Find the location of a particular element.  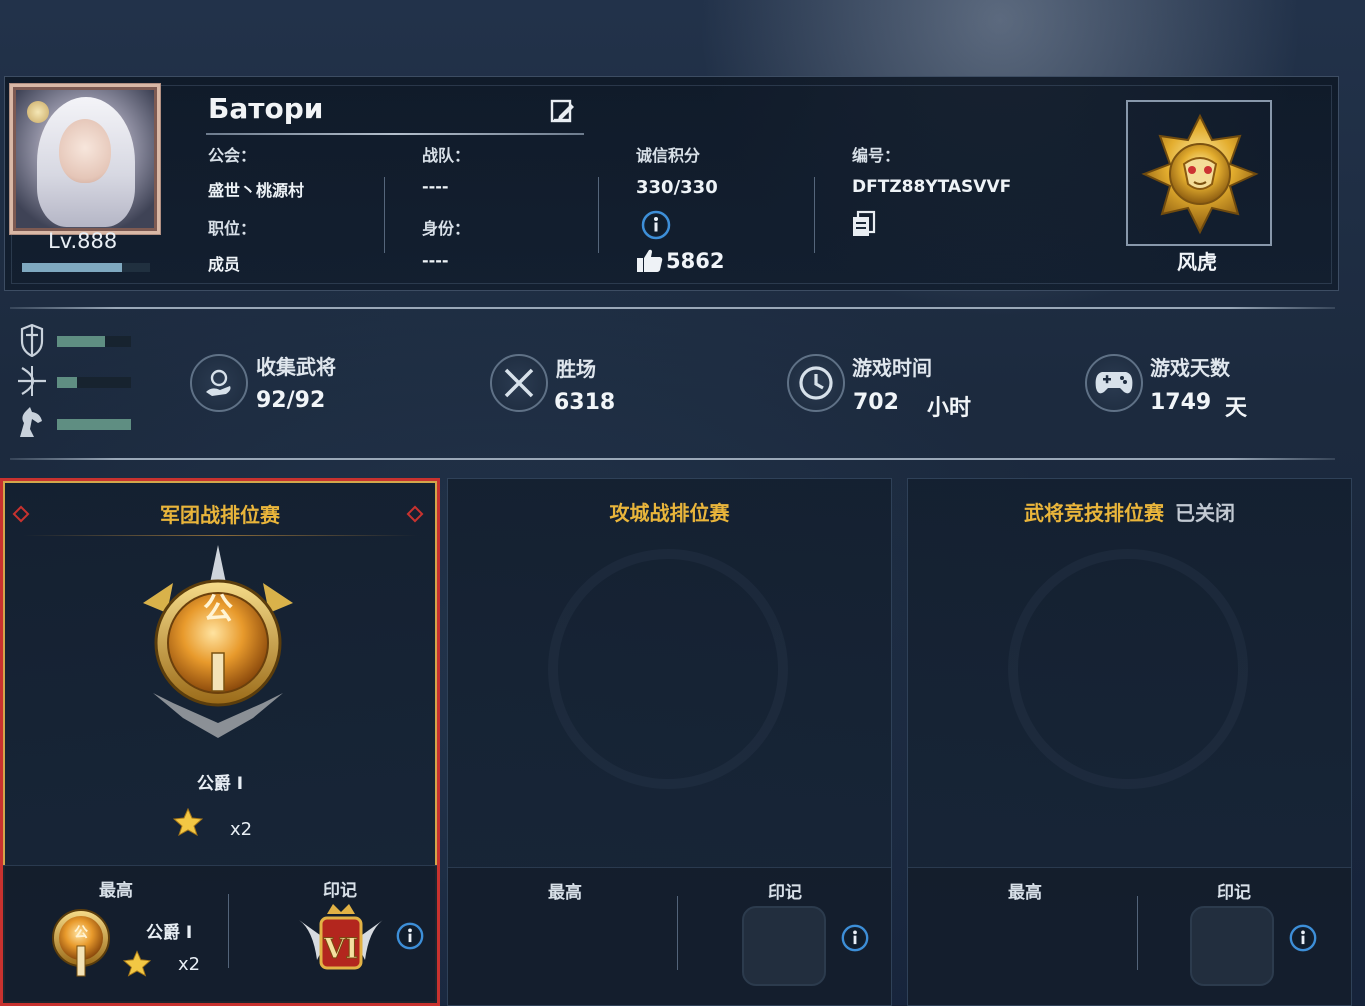

thumbs-up-icon is located at coordinates (649, 260).